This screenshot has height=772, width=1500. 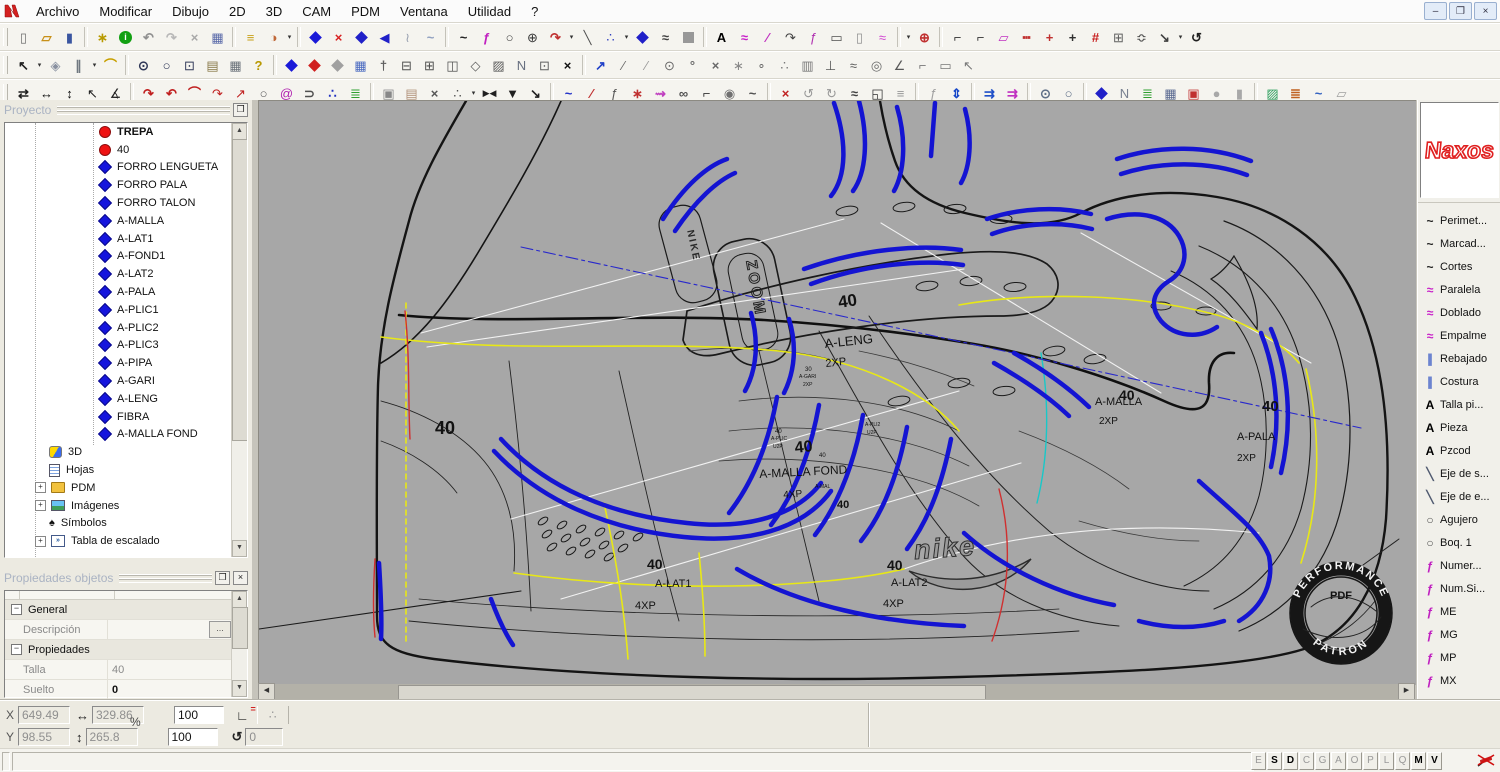 What do you see at coordinates (118, 541) in the screenshot?
I see `tree-item-tabla-de-escalado: + » Tabla de escalado` at bounding box center [118, 541].